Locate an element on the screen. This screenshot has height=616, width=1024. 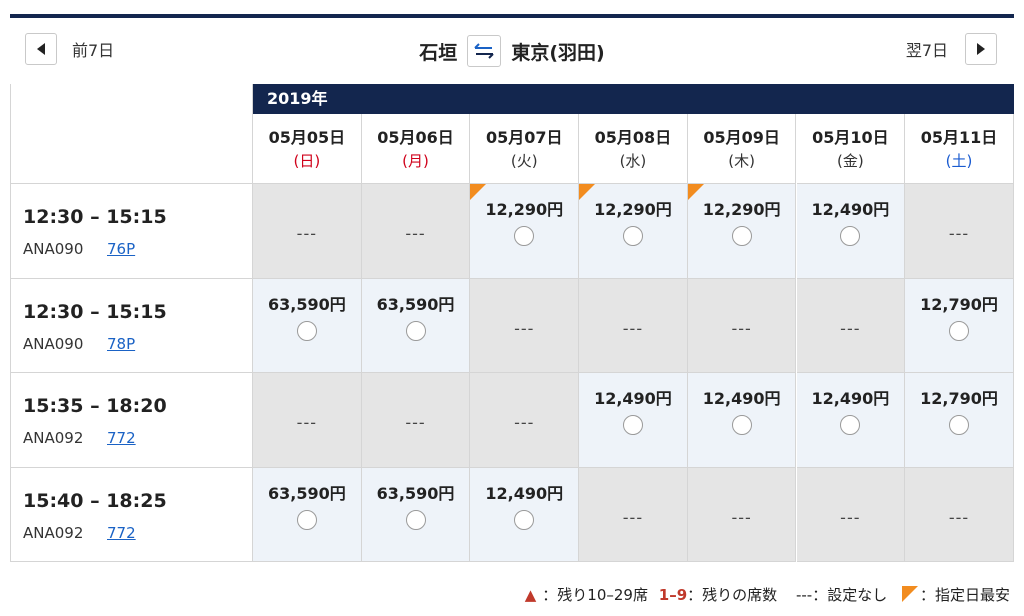
next-7-days-button is located at coordinates (981, 49).